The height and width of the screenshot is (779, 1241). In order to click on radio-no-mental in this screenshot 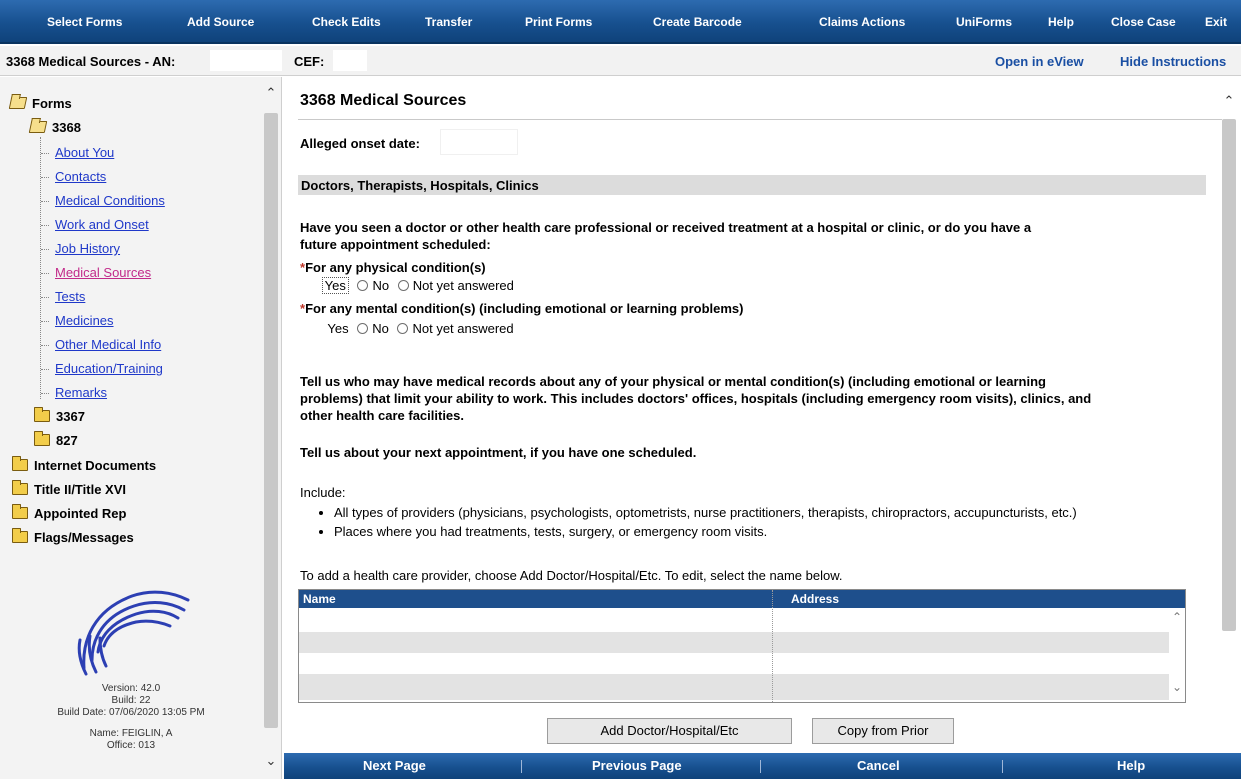, I will do `click(363, 328)`.